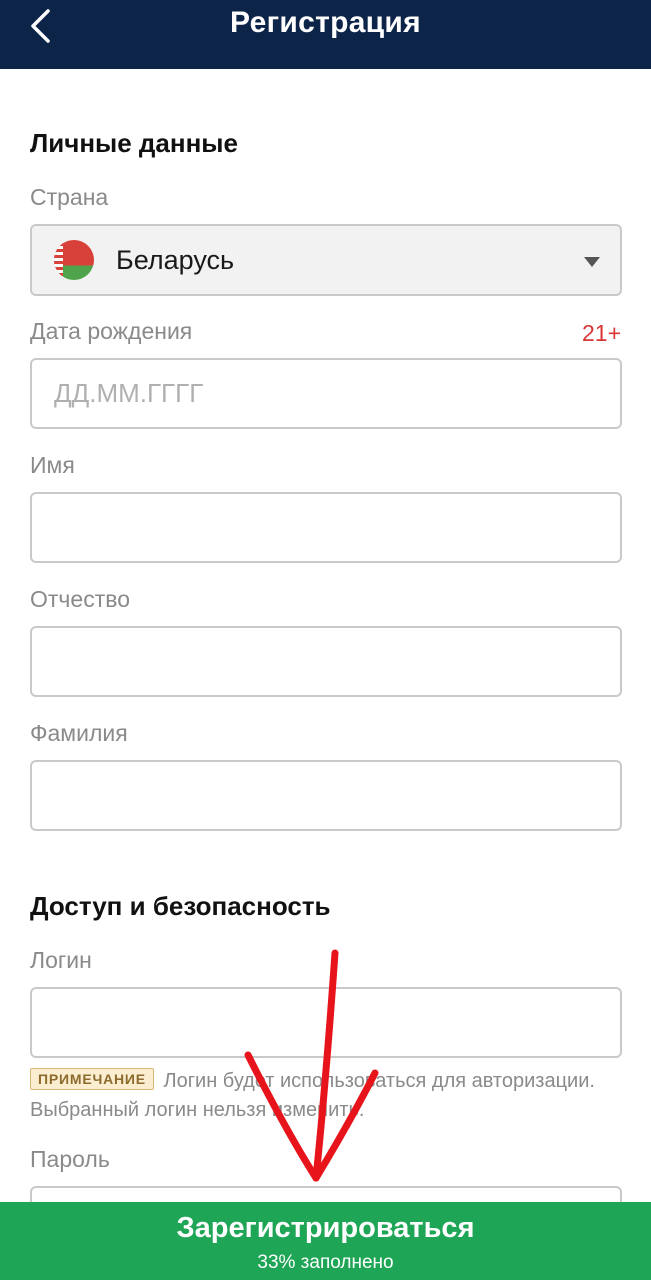  Describe the element at coordinates (70, 1159) in the screenshot. I see `password-label: Пароль` at that location.